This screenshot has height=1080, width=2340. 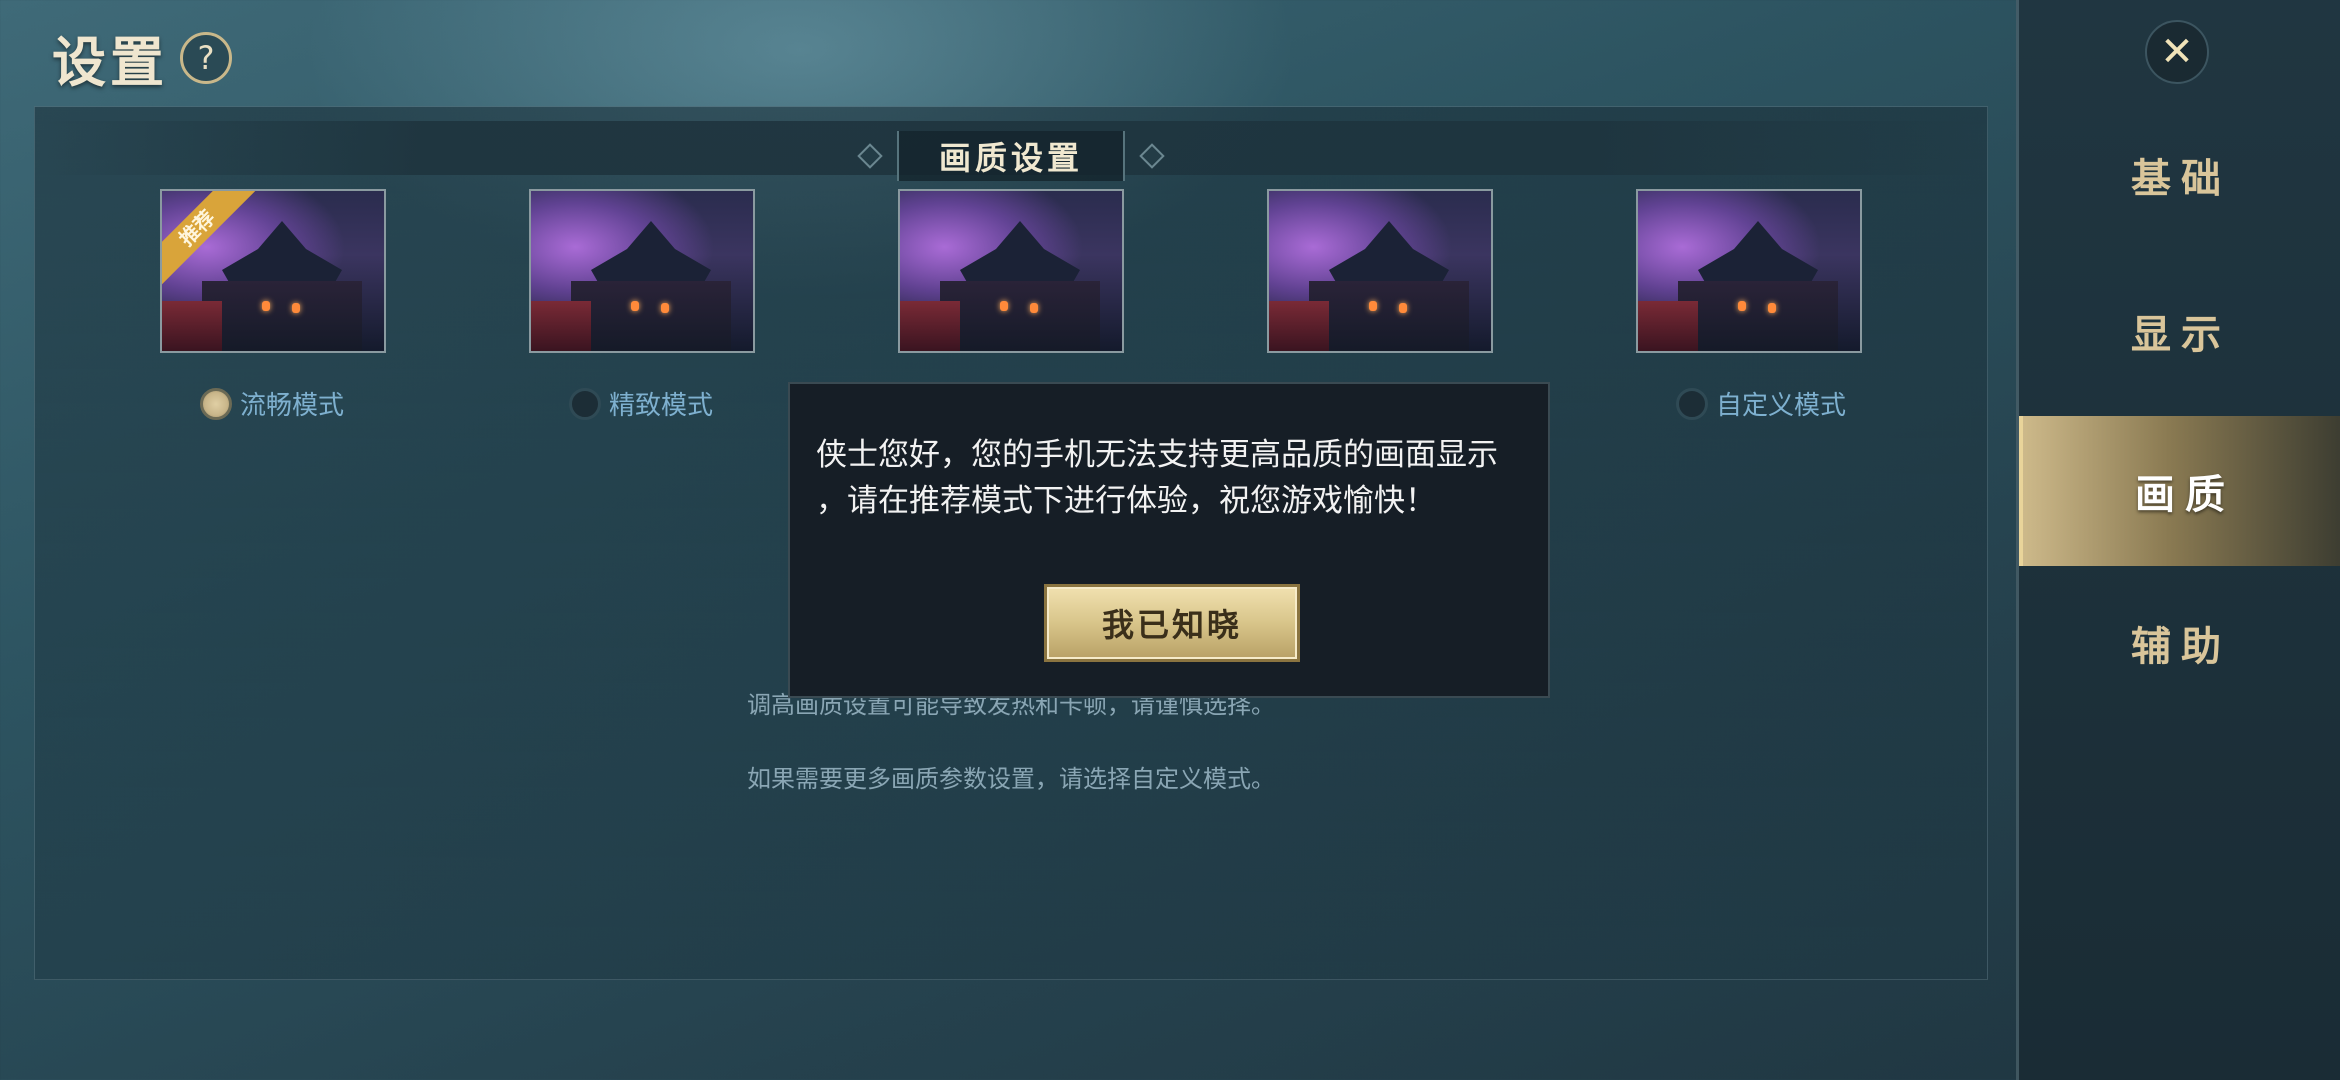 I want to click on mode-smooth: 推荐 流畅模式, so click(x=273, y=305).